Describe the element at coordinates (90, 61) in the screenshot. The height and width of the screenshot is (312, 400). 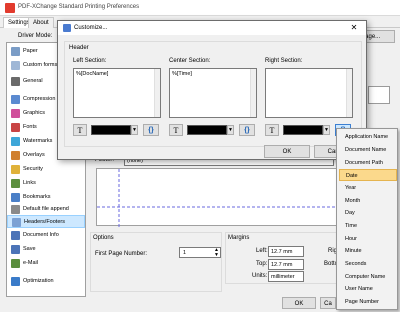
I see `left-section-label: Left Section:` at that location.